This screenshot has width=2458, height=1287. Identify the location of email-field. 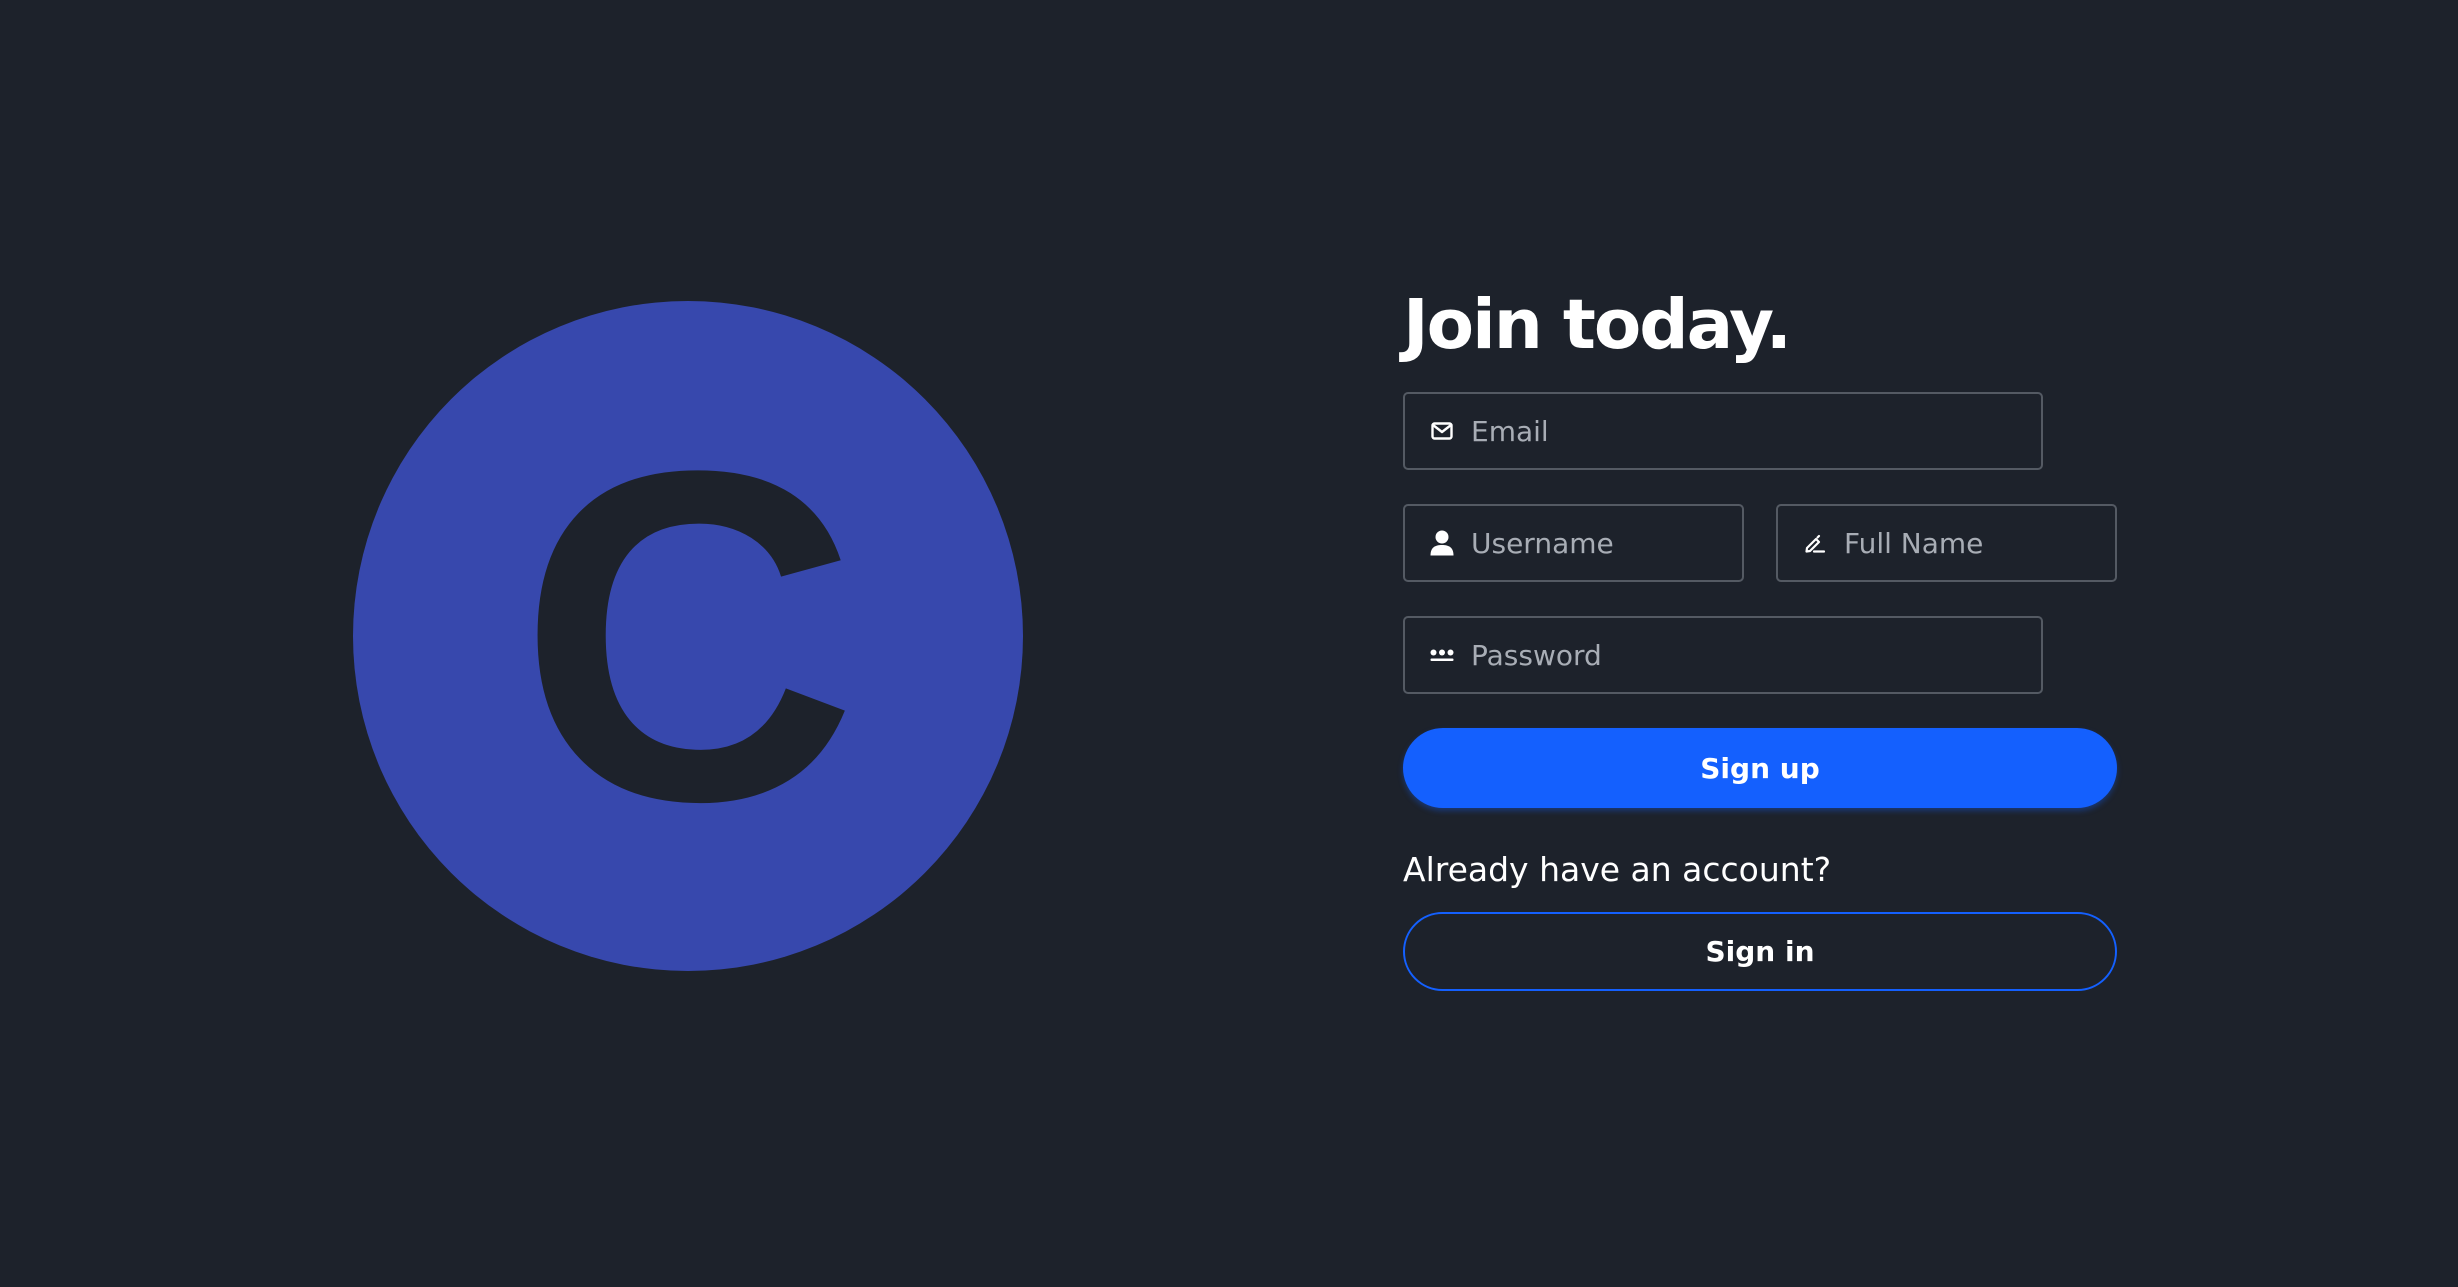
(1723, 431).